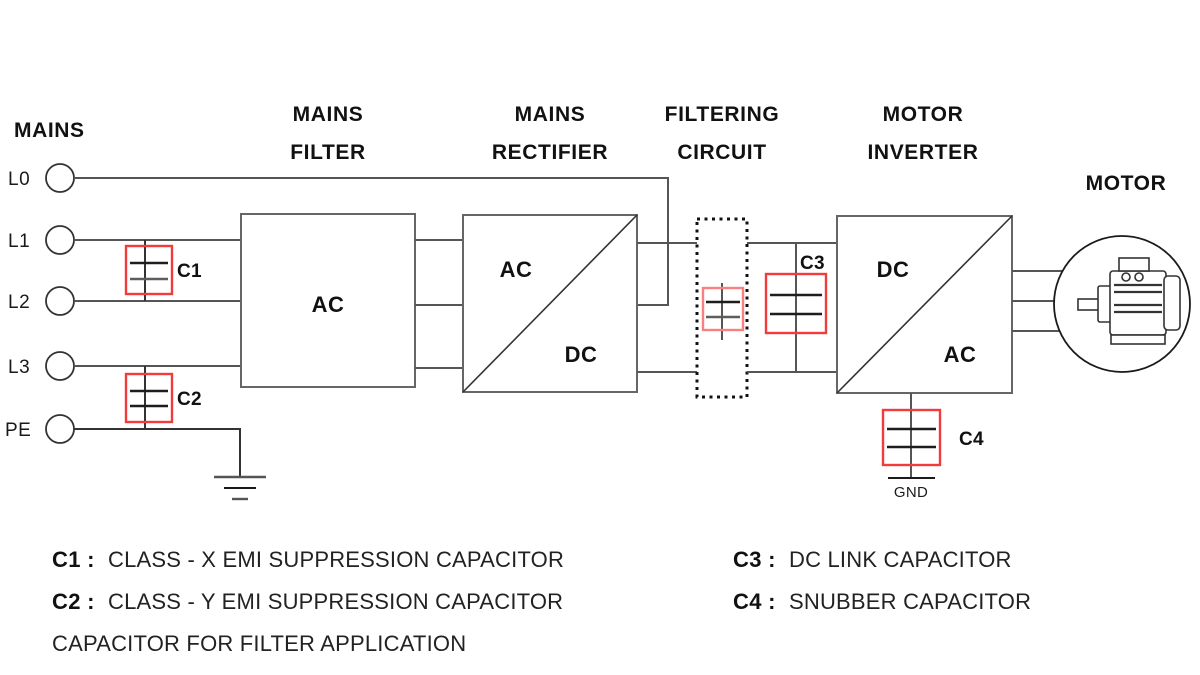 The width and height of the screenshot is (1200, 675). Describe the element at coordinates (19, 179) in the screenshot. I see `terminal-label-l0: L0` at that location.